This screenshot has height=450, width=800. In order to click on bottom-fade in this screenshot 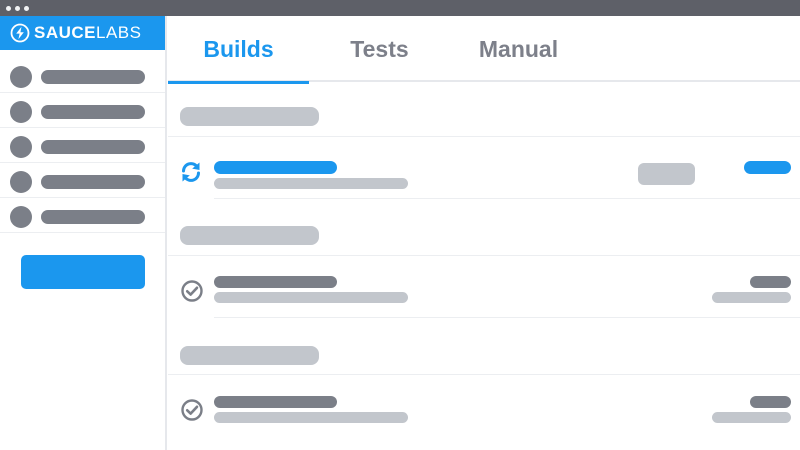, I will do `click(484, 437)`.